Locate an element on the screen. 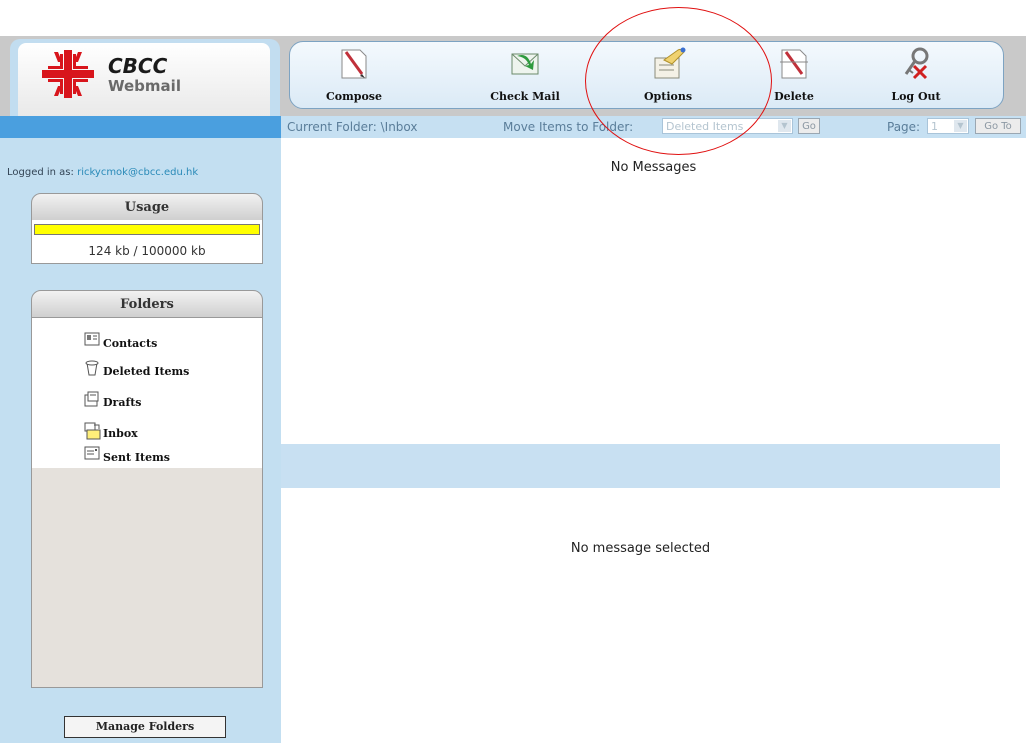 This screenshot has width=1026, height=743. contacts-icon is located at coordinates (92, 339).